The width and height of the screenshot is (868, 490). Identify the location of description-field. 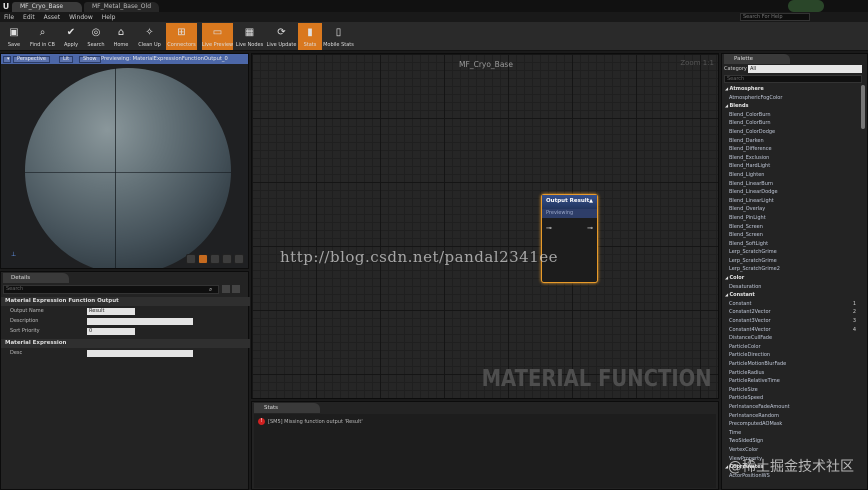
(140, 321).